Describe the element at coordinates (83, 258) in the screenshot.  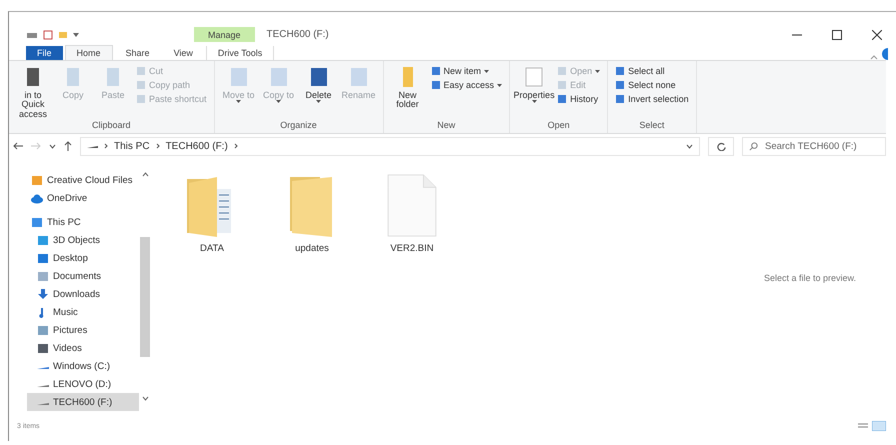
I see `sidebar-item: Desktop` at that location.